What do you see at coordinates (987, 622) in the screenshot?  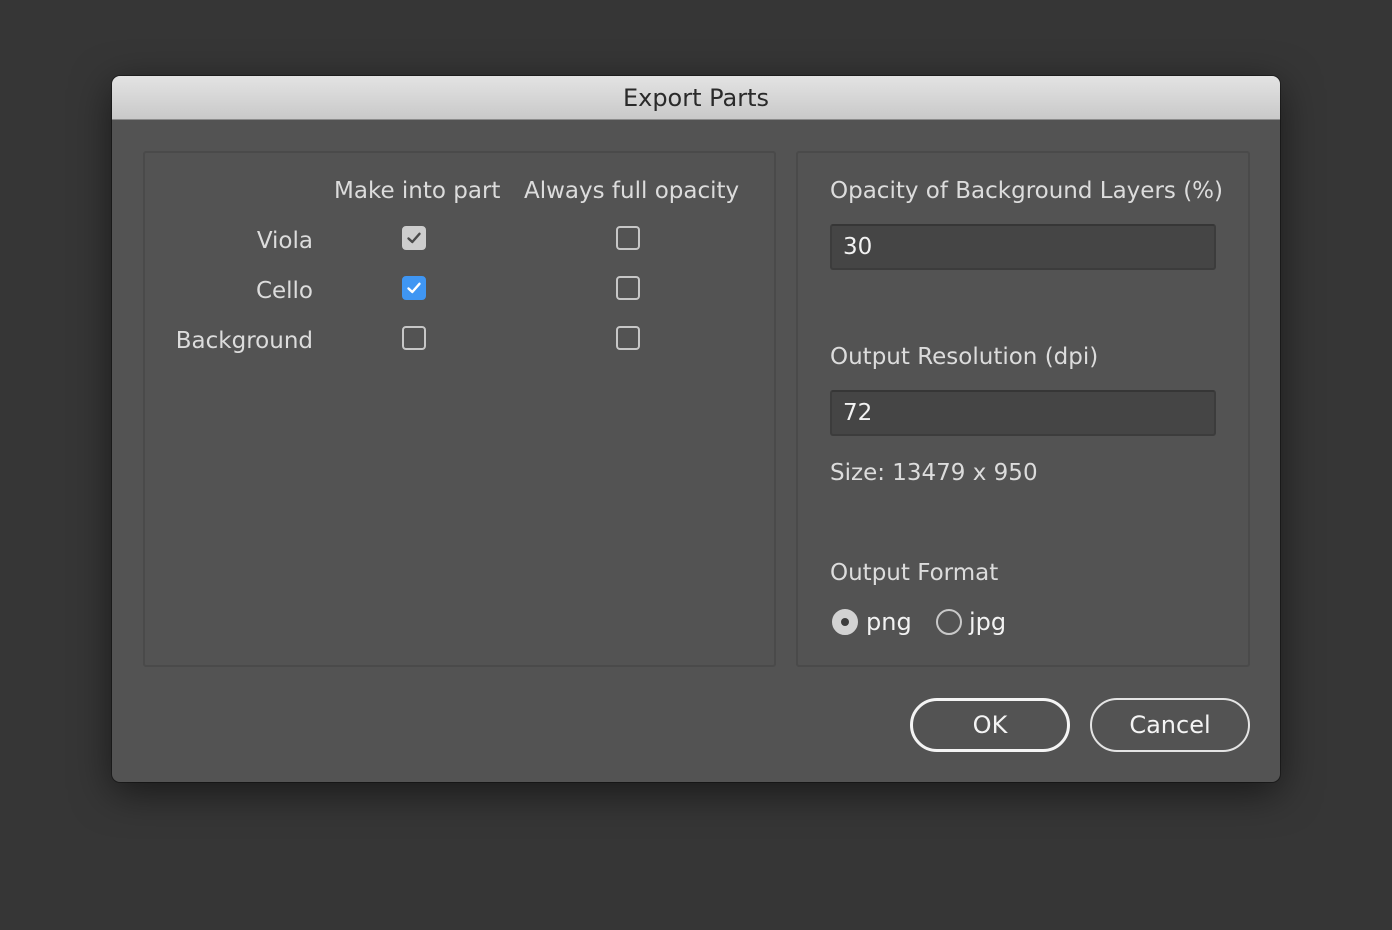 I see `format-jpg-label: jpg` at bounding box center [987, 622].